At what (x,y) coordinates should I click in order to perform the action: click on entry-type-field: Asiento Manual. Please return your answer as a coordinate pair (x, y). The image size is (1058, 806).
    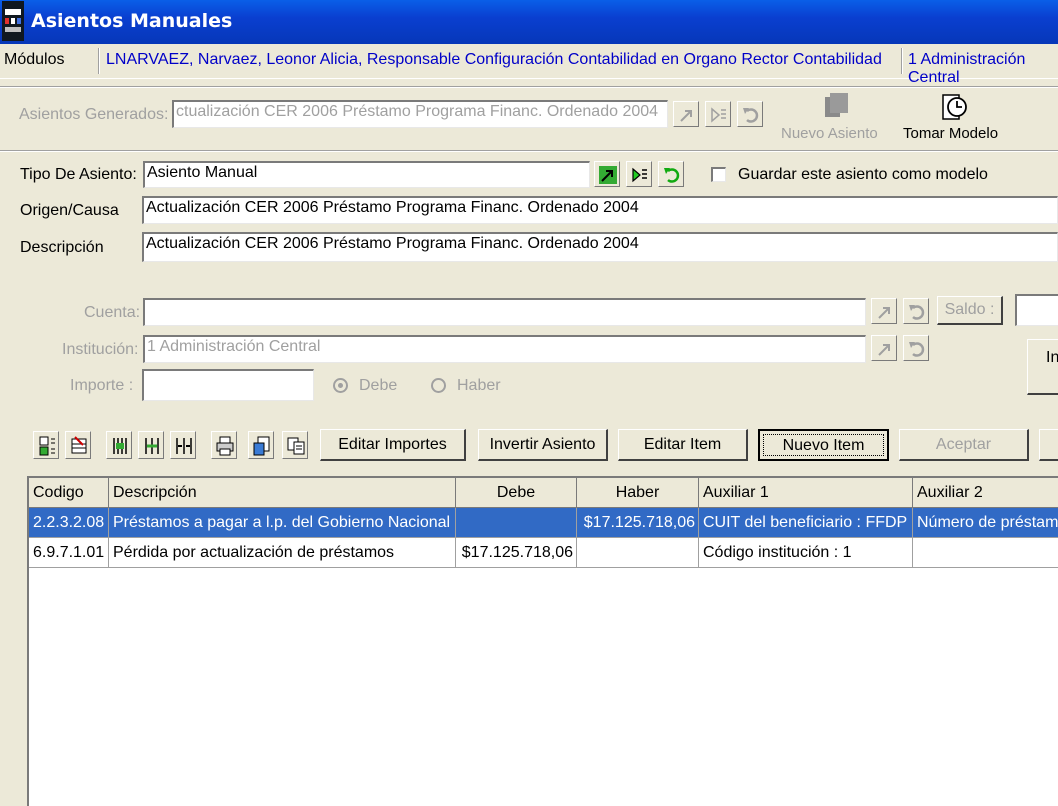
    Looking at the image, I should click on (366, 174).